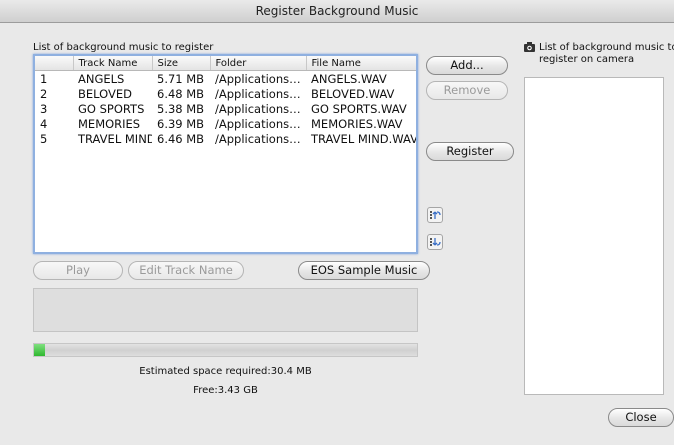  Describe the element at coordinates (364, 270) in the screenshot. I see `eos-sample-music-button: EOS Sample Music` at that location.